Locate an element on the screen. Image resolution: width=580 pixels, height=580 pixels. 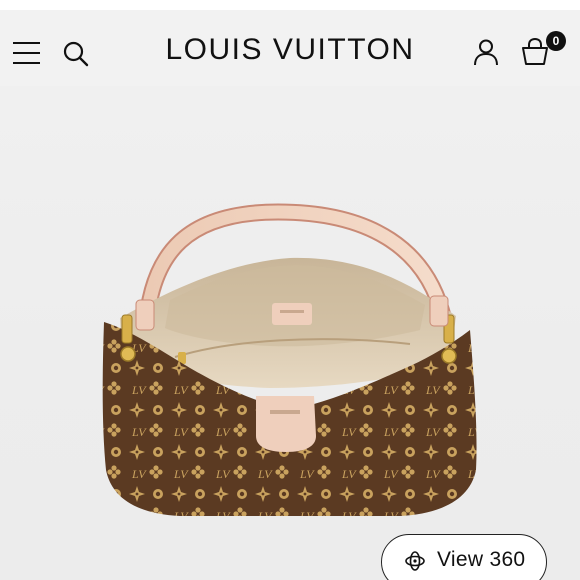
account-icon is located at coordinates (486, 52).